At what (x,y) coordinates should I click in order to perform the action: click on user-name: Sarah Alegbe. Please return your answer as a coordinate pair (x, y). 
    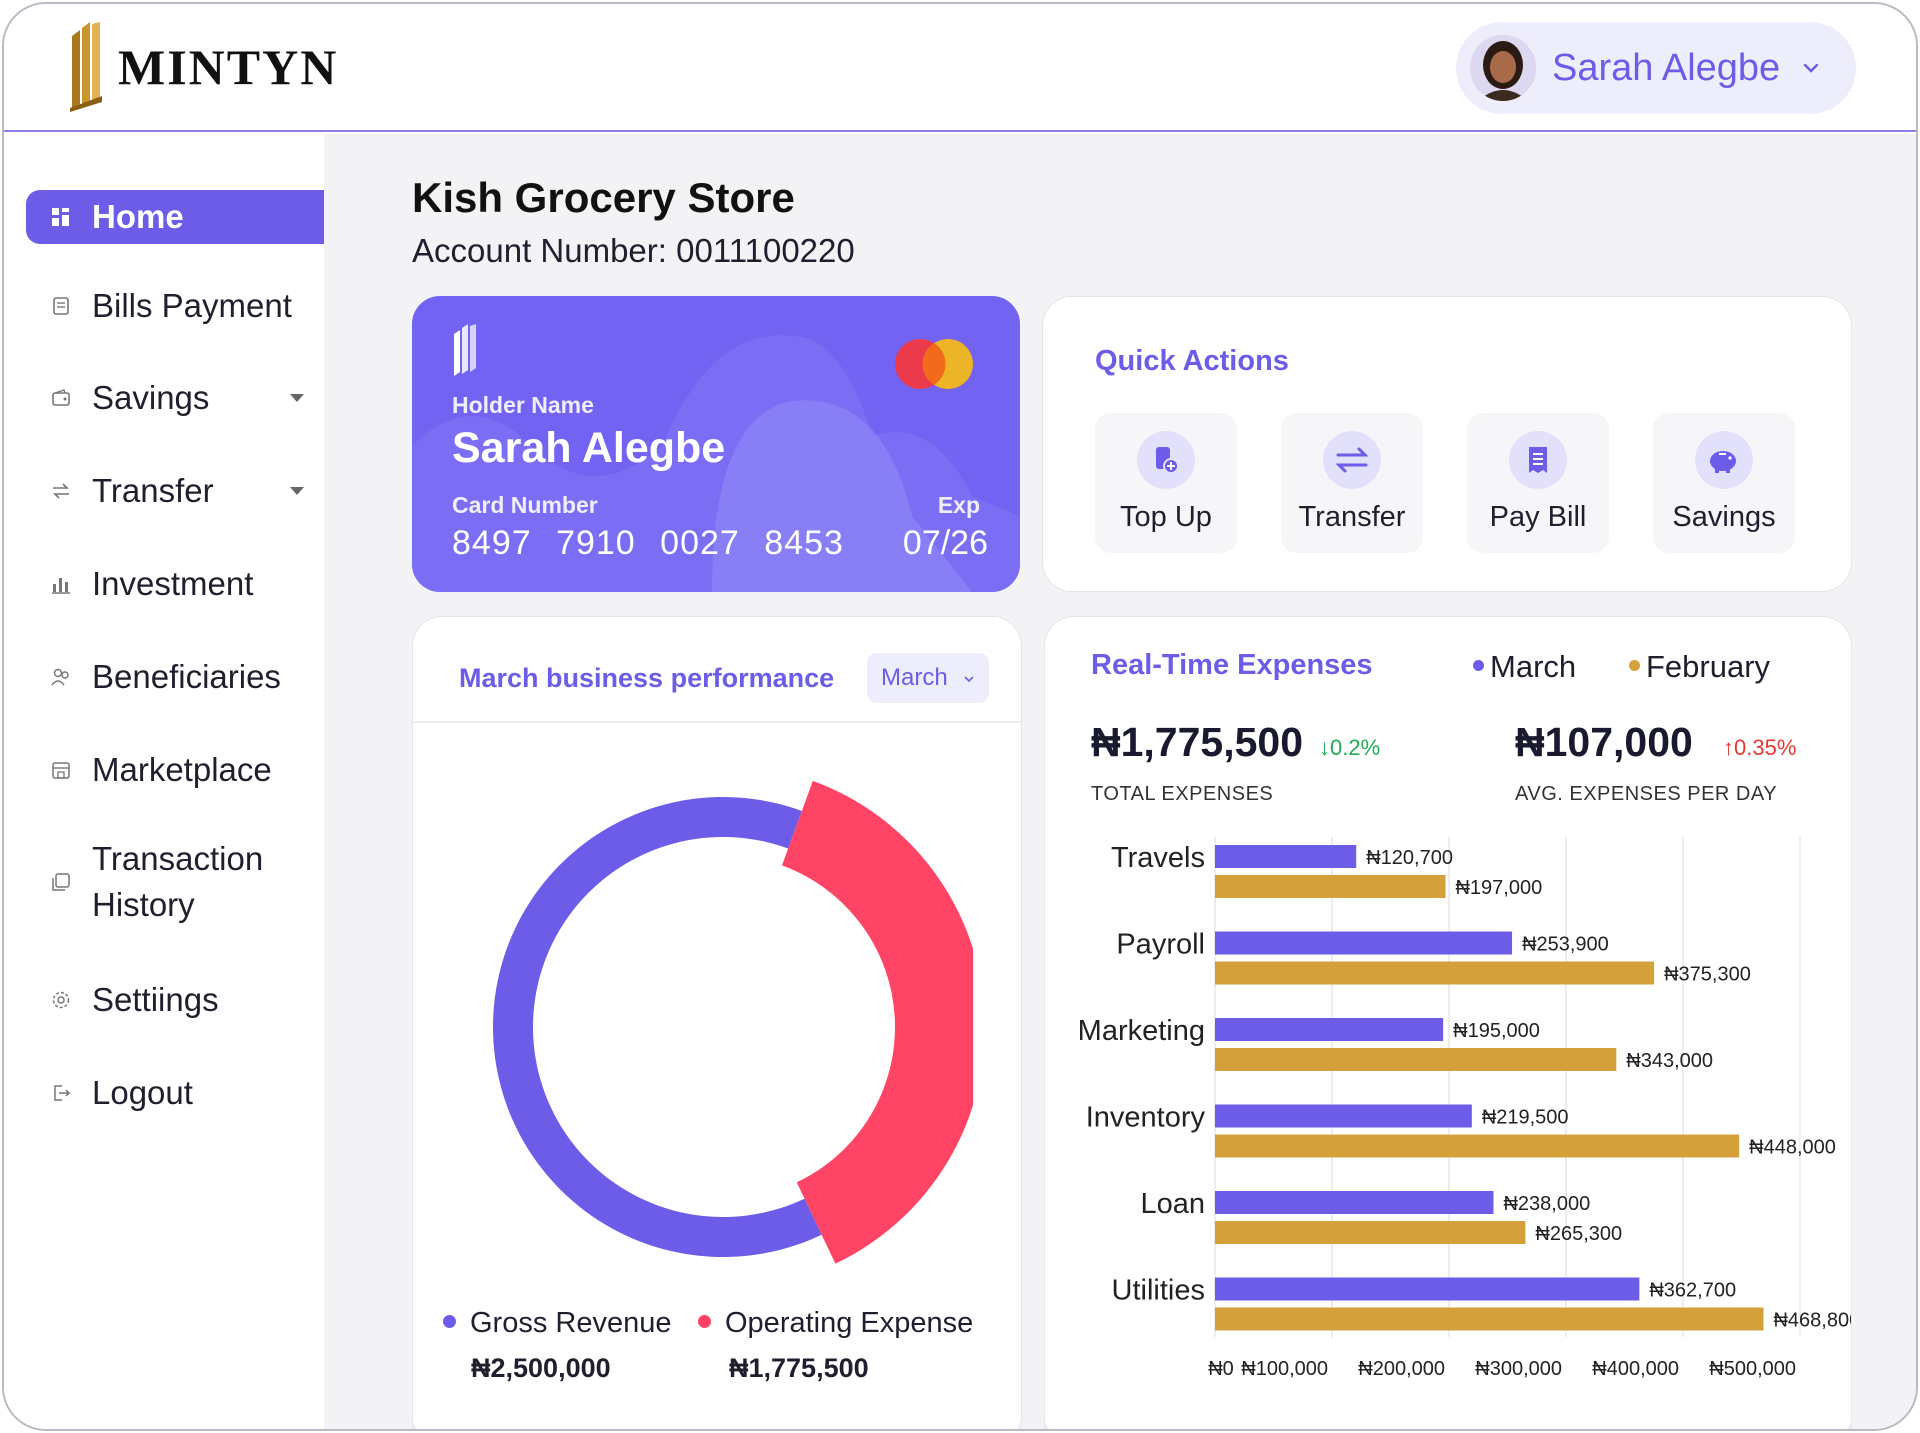
    Looking at the image, I should click on (1666, 67).